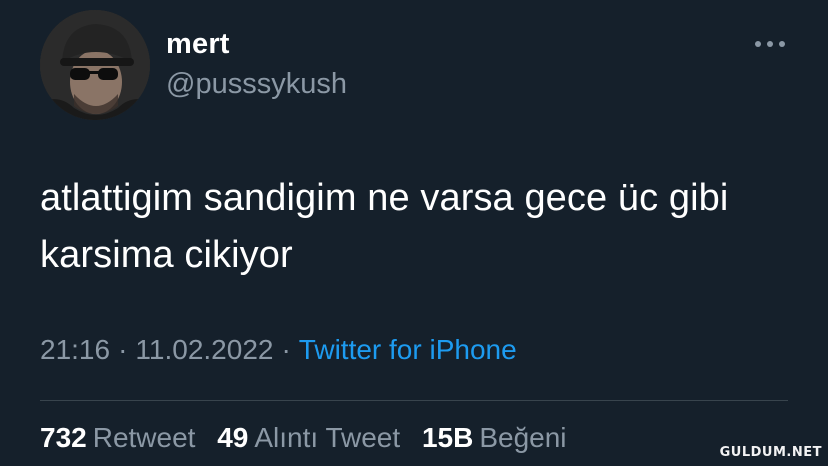  Describe the element at coordinates (327, 437) in the screenshot. I see `quotes-label: Alıntı Tweet` at that location.